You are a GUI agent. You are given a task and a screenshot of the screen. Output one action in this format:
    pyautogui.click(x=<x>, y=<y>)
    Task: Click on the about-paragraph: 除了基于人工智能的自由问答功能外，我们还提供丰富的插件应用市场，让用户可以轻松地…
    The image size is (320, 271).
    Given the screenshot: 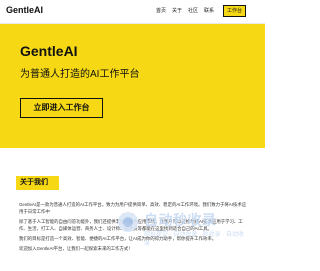 What is the action you would take?
    pyautogui.click(x=131, y=225)
    